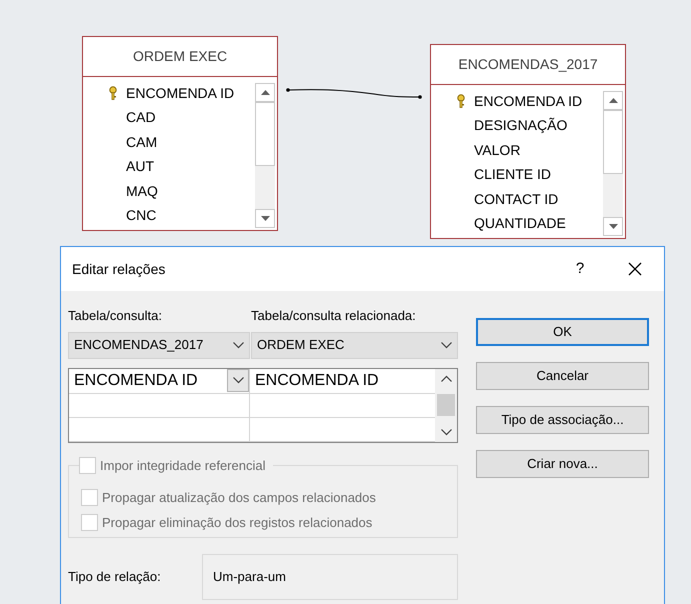 The height and width of the screenshot is (604, 691). Describe the element at coordinates (119, 269) in the screenshot. I see `dialog-title: Editar relações` at that location.